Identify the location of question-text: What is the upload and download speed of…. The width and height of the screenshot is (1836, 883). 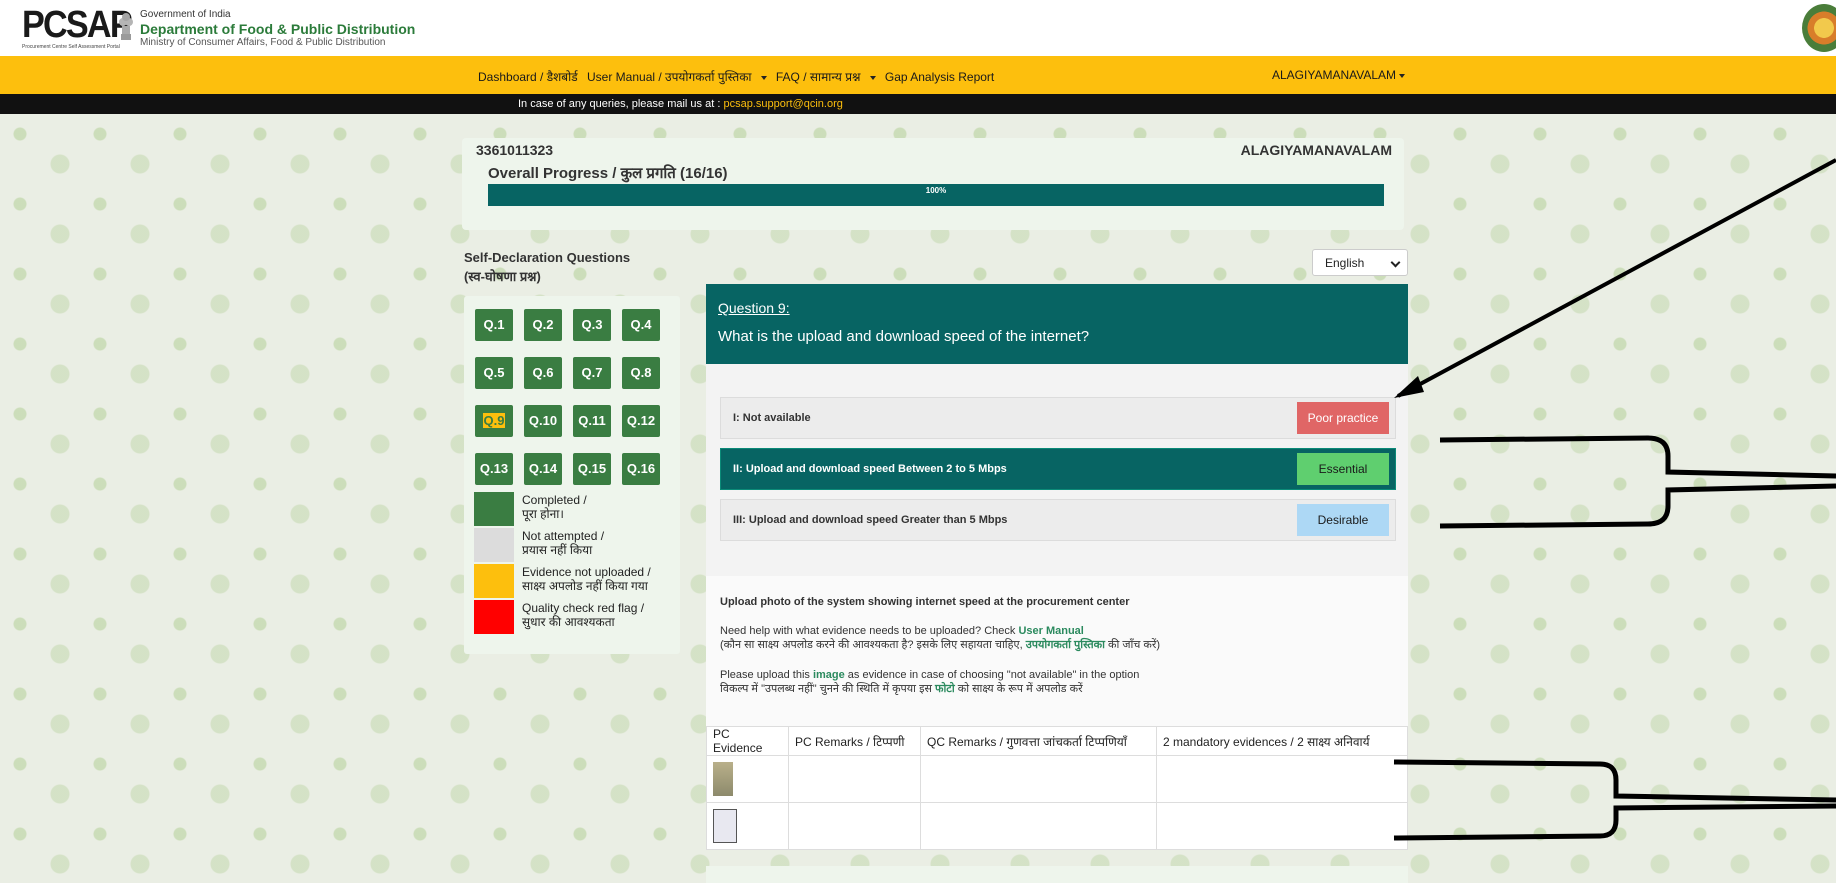
(904, 336).